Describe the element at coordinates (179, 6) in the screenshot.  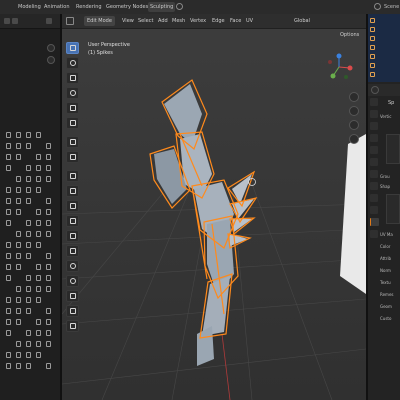
I see `add-workspace-icon` at that location.